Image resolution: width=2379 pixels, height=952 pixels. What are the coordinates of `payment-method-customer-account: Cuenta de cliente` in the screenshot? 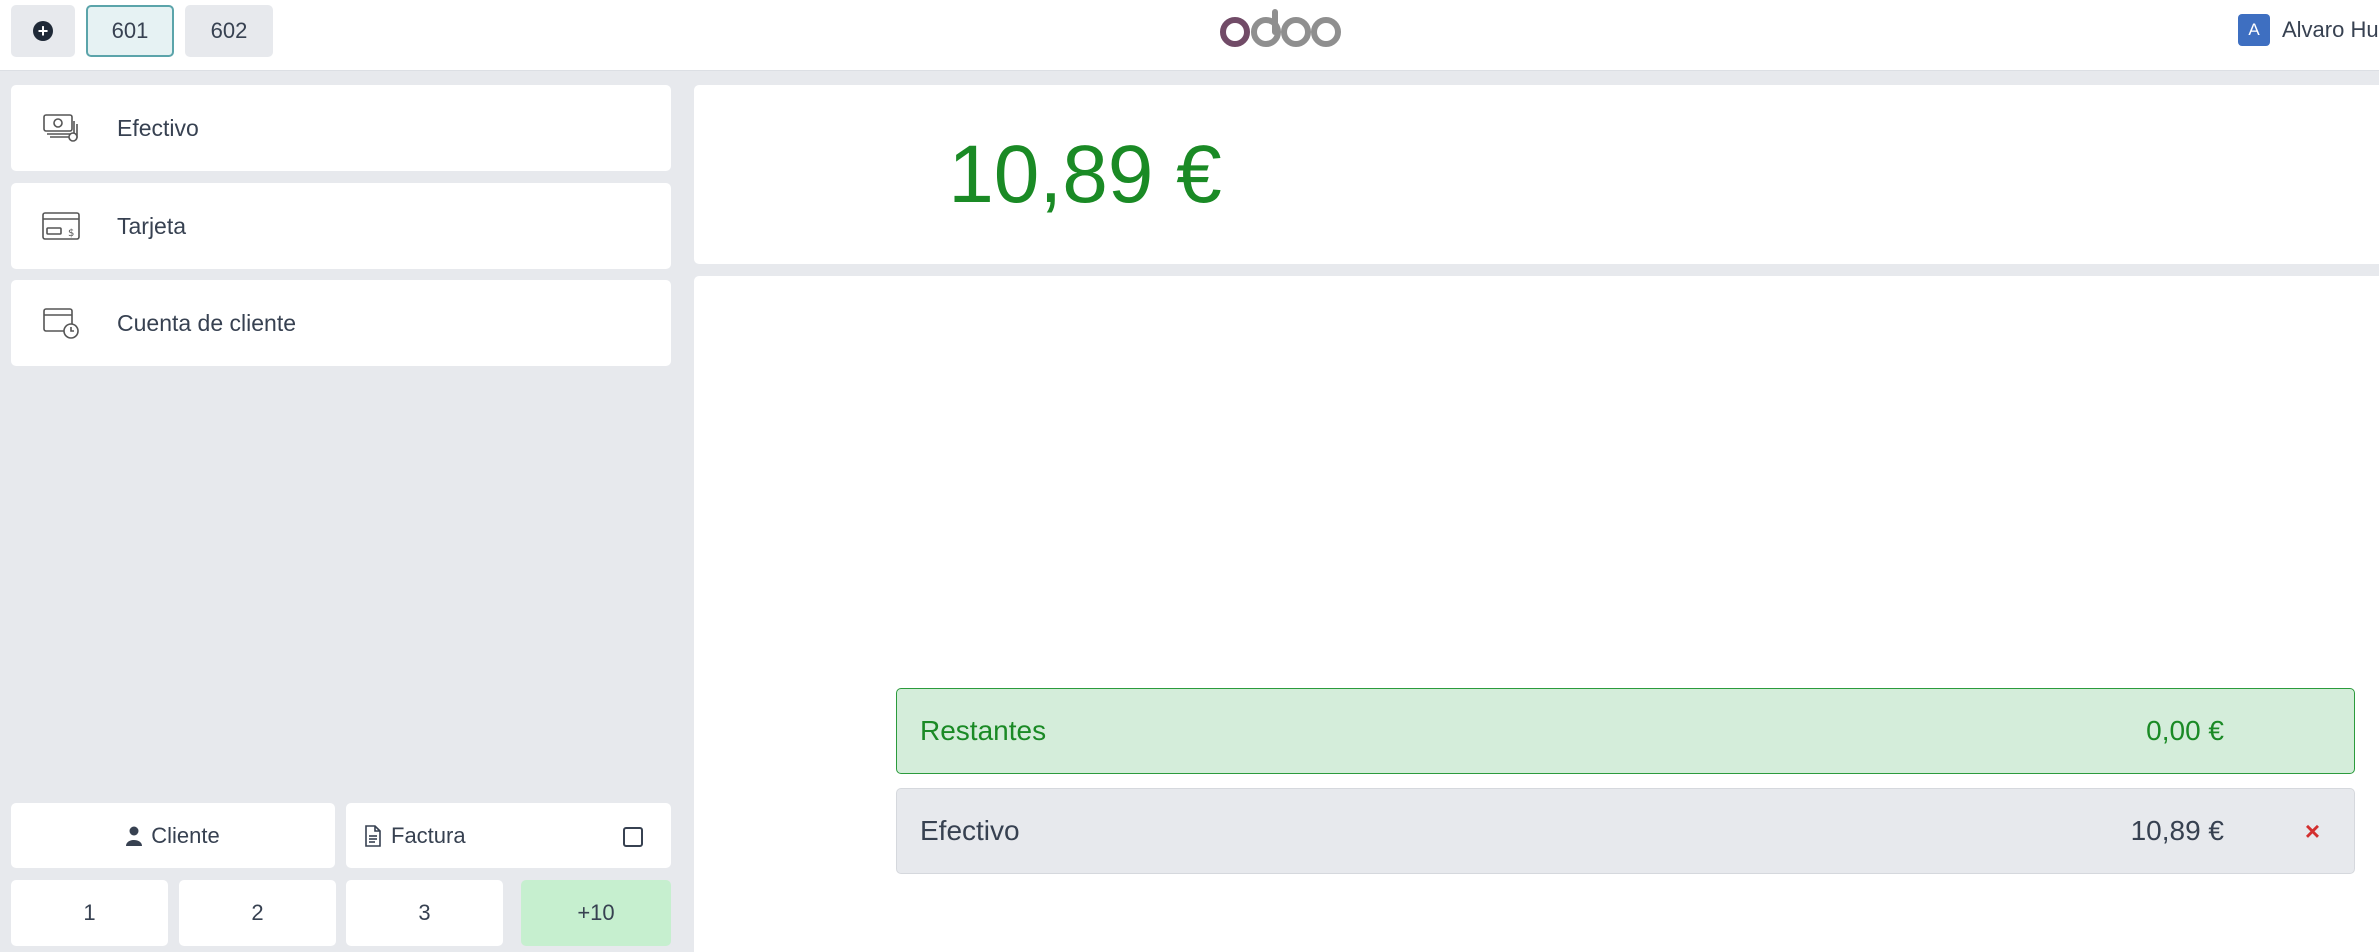 It's located at (341, 323).